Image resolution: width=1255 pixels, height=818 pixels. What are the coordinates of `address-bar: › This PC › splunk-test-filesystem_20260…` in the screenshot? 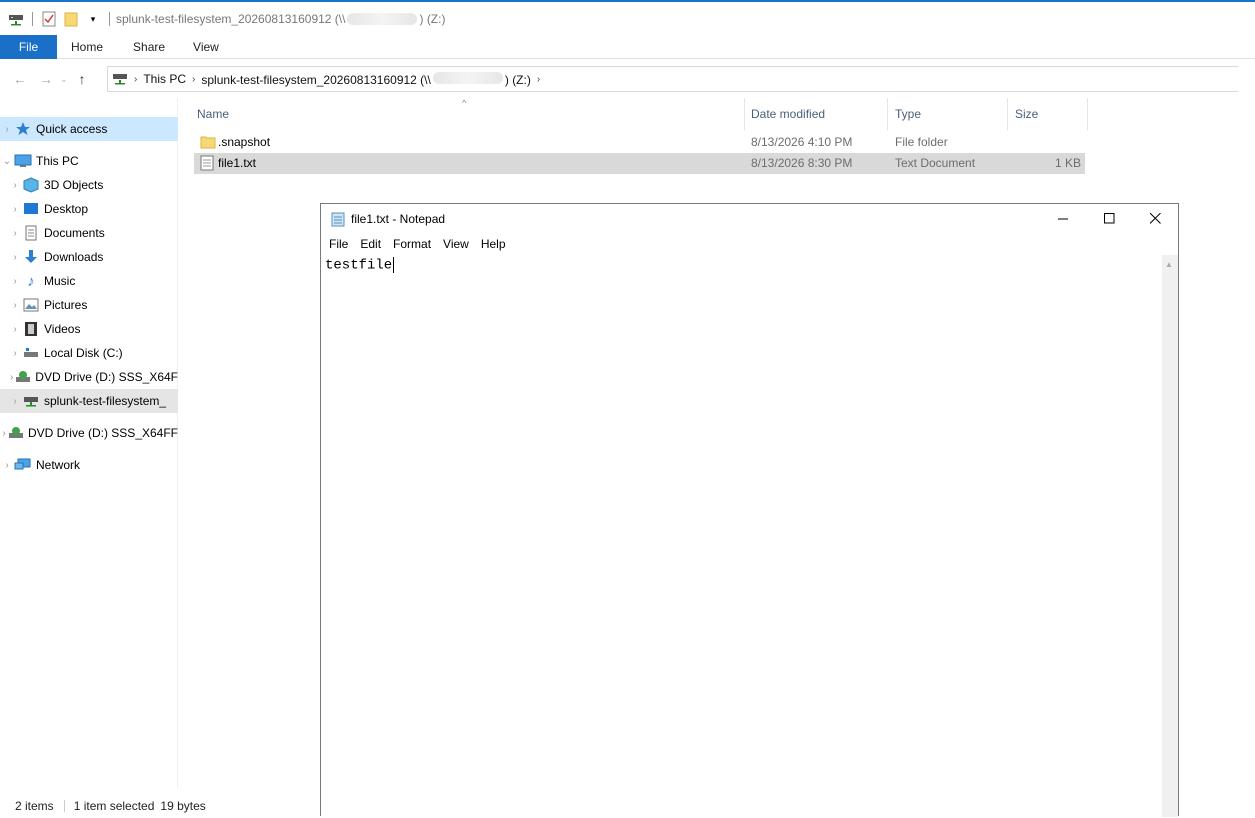 It's located at (681, 79).